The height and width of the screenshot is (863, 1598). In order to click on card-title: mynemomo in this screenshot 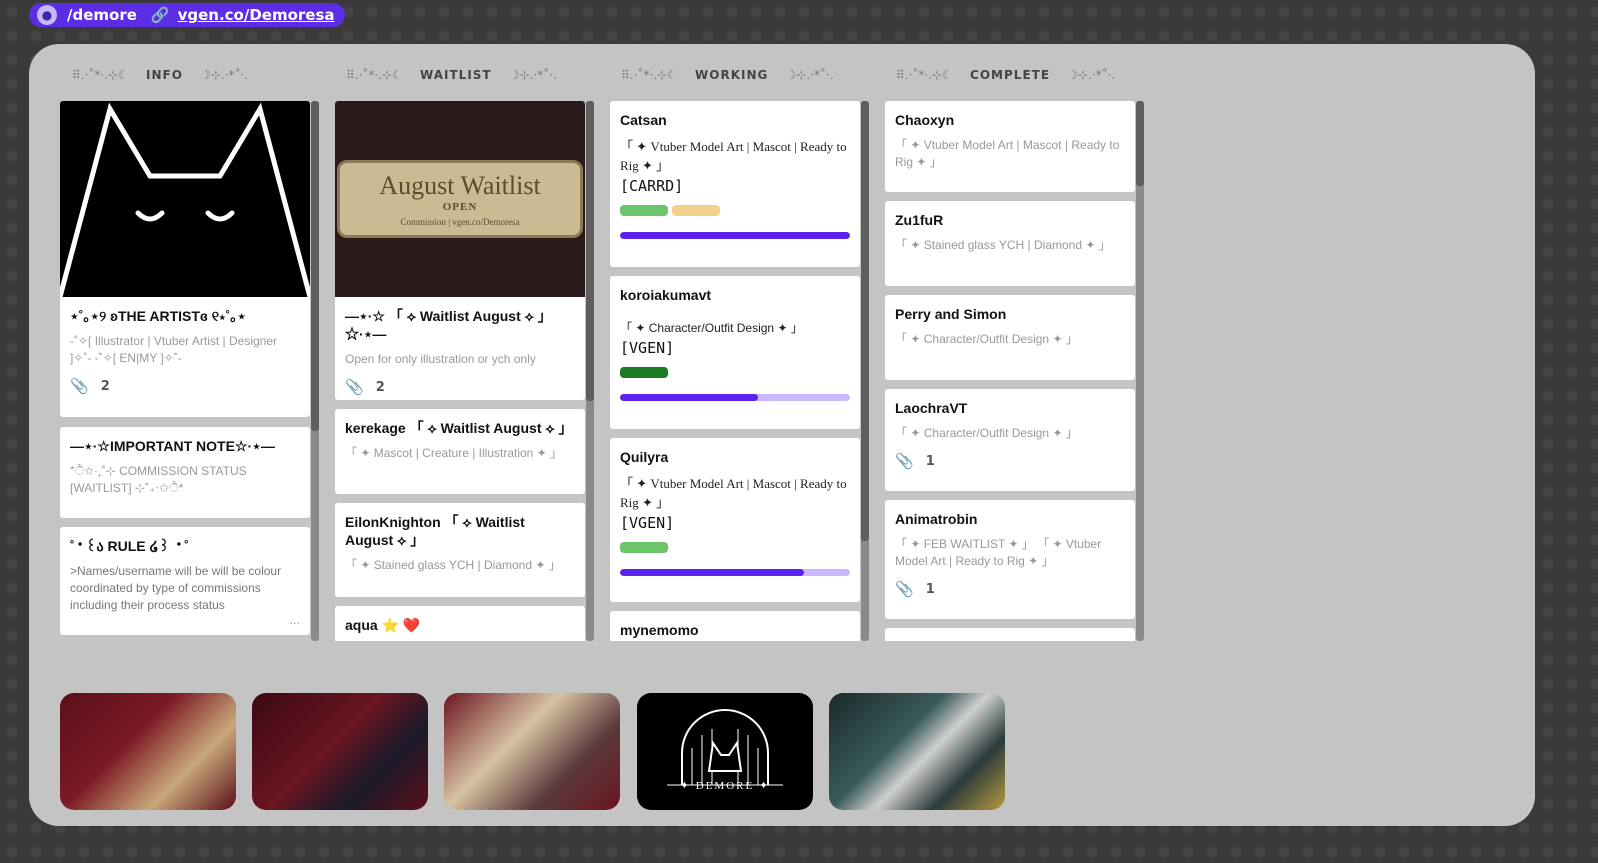, I will do `click(659, 630)`.